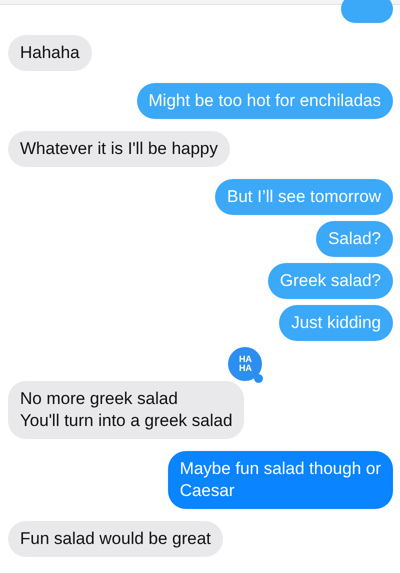 The width and height of the screenshot is (400, 573). What do you see at coordinates (330, 281) in the screenshot?
I see `message-bubble: Greek salad?` at bounding box center [330, 281].